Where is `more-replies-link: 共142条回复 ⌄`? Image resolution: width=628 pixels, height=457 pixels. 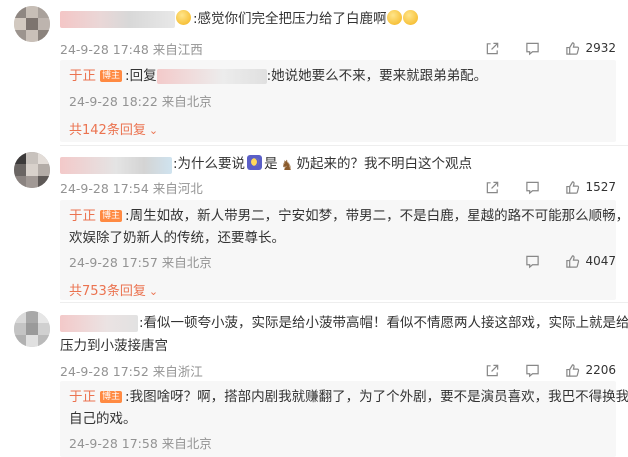 more-replies-link: 共142条回复 ⌄ is located at coordinates (113, 128).